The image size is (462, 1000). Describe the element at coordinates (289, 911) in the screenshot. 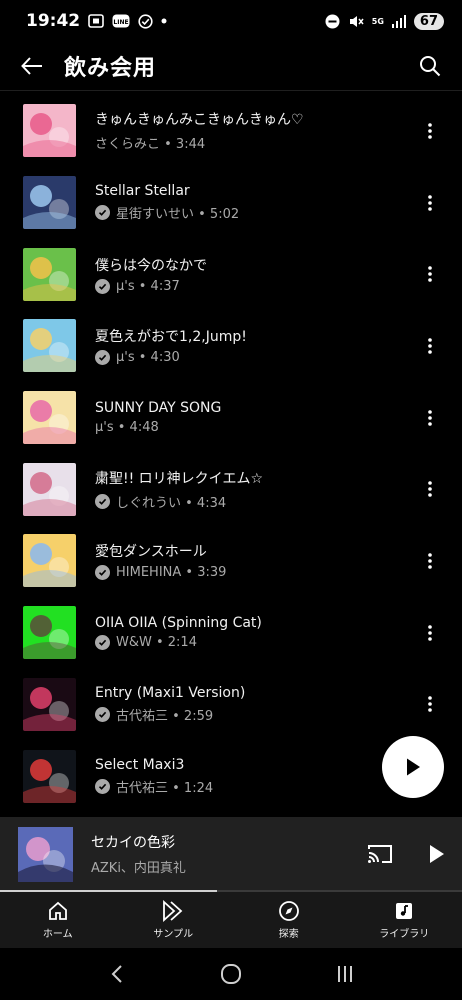

I see `explore-icon` at that location.